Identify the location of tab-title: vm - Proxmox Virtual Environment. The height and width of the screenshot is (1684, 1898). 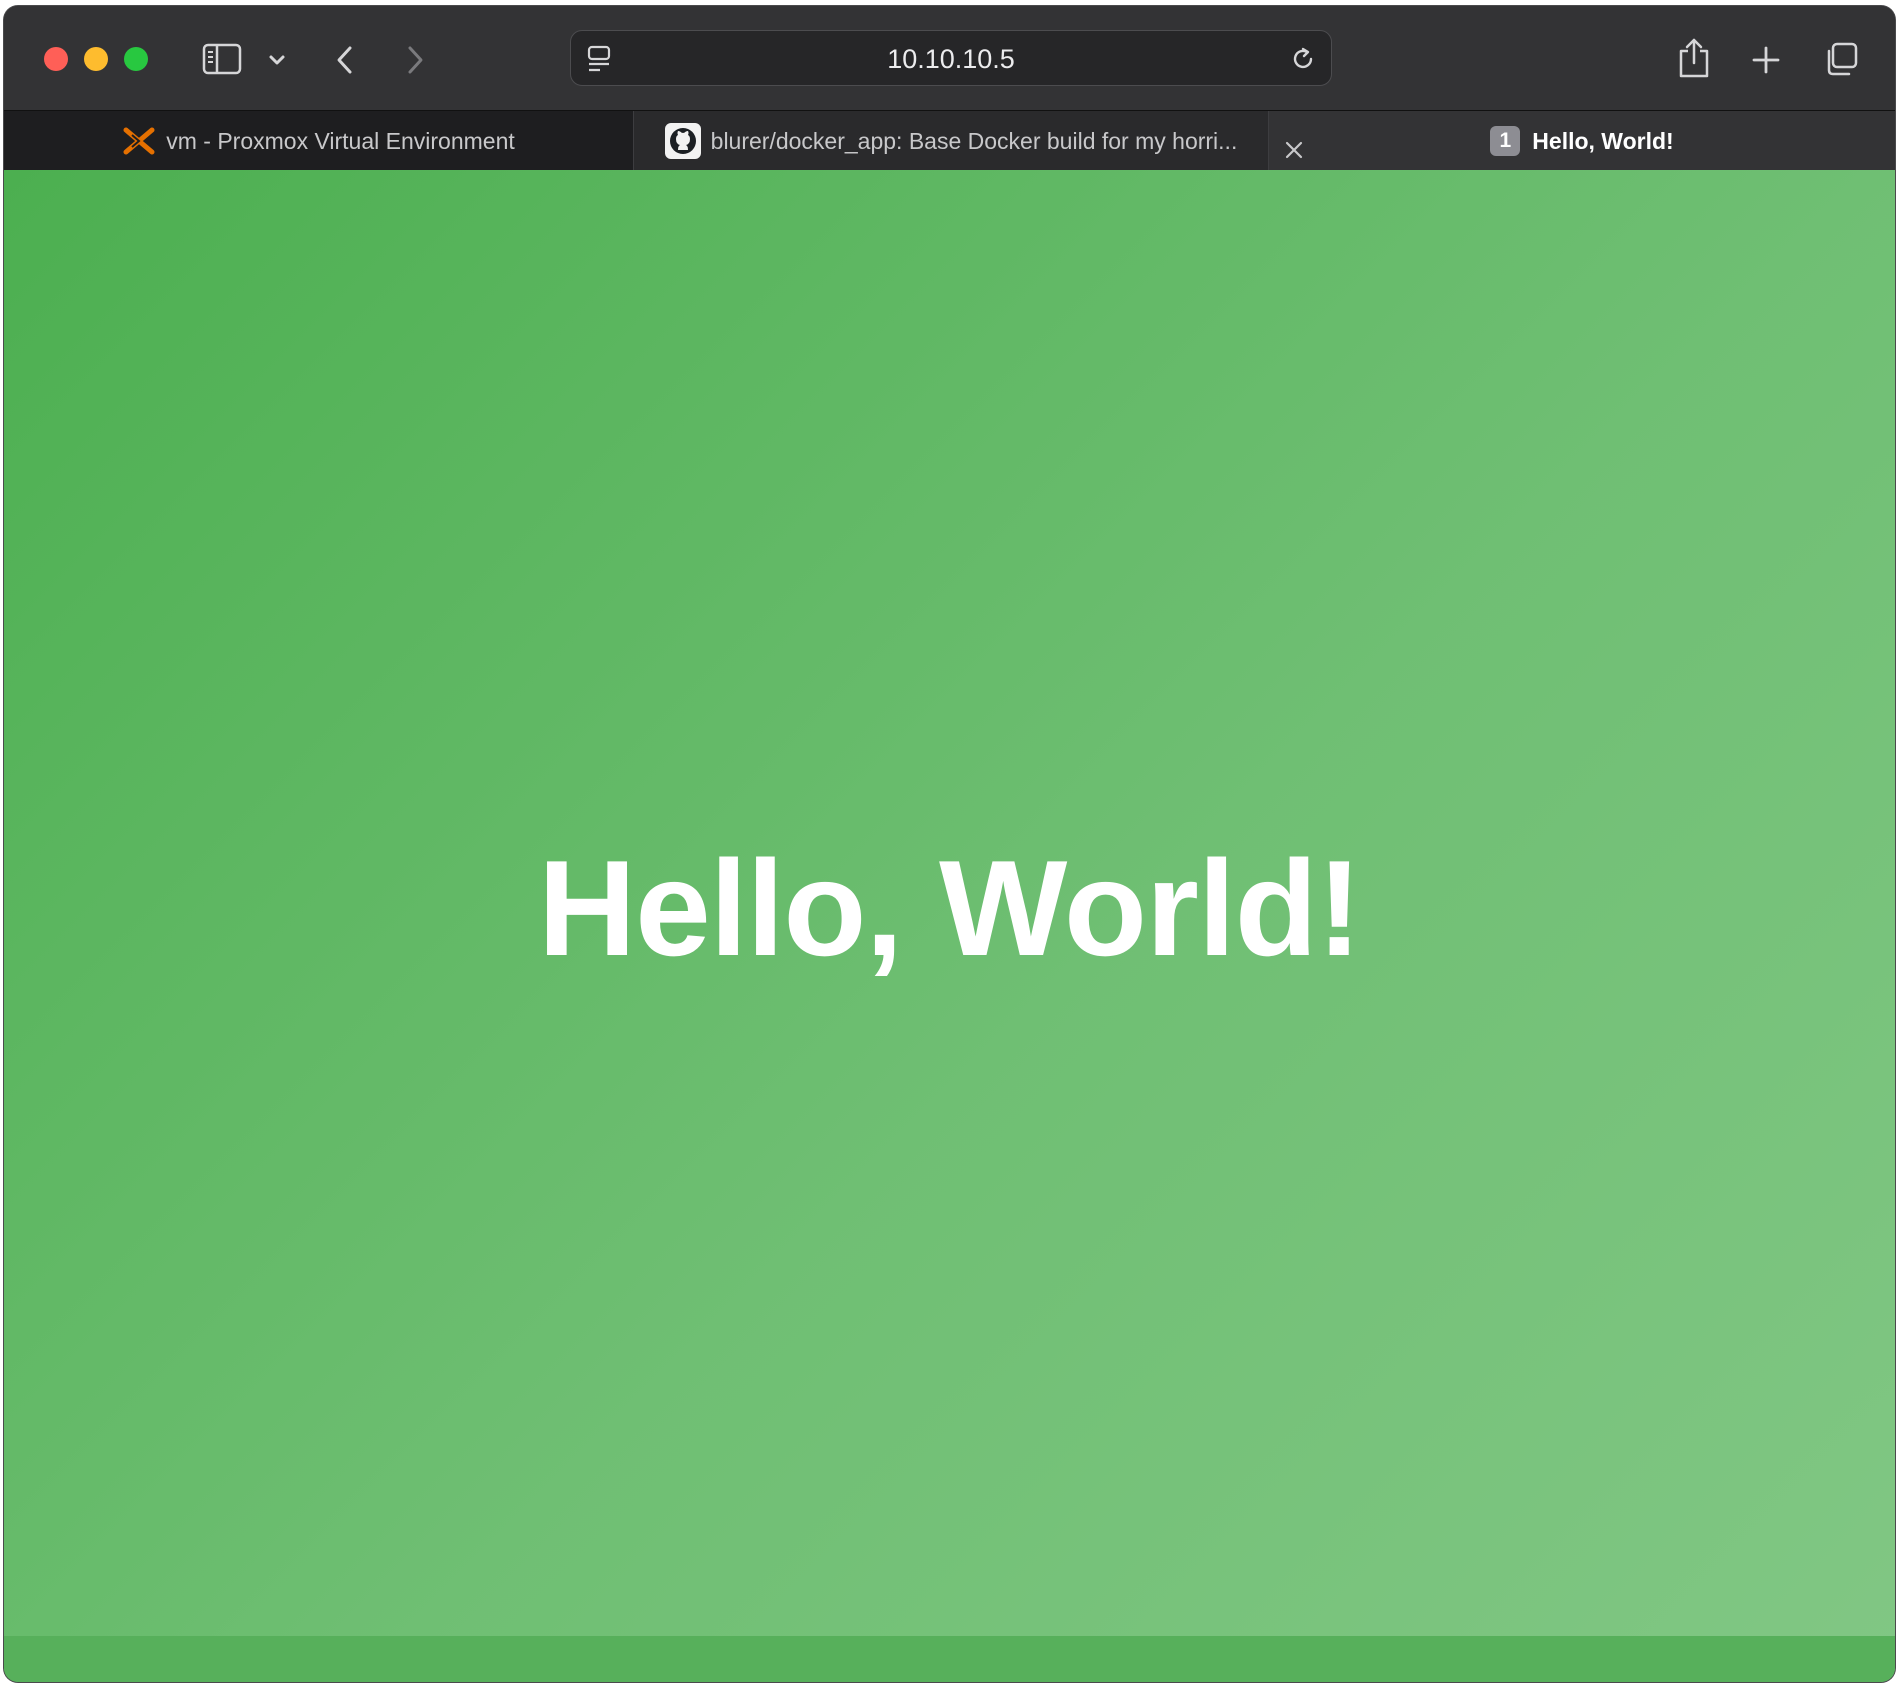
(340, 140).